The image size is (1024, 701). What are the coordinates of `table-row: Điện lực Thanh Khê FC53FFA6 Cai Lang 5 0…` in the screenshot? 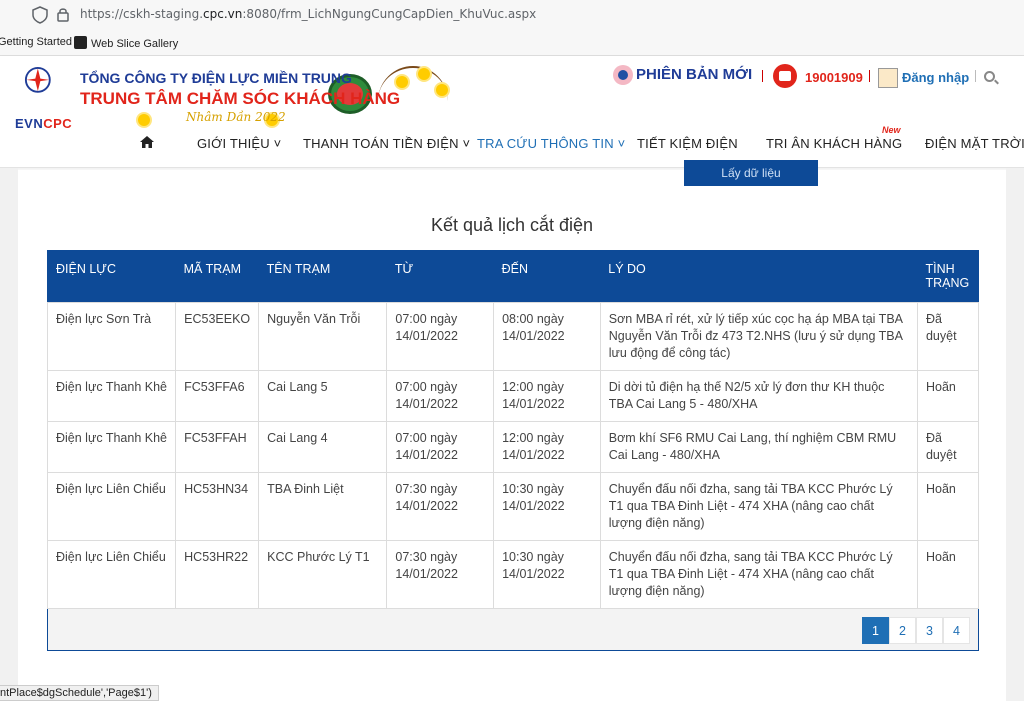 It's located at (513, 396).